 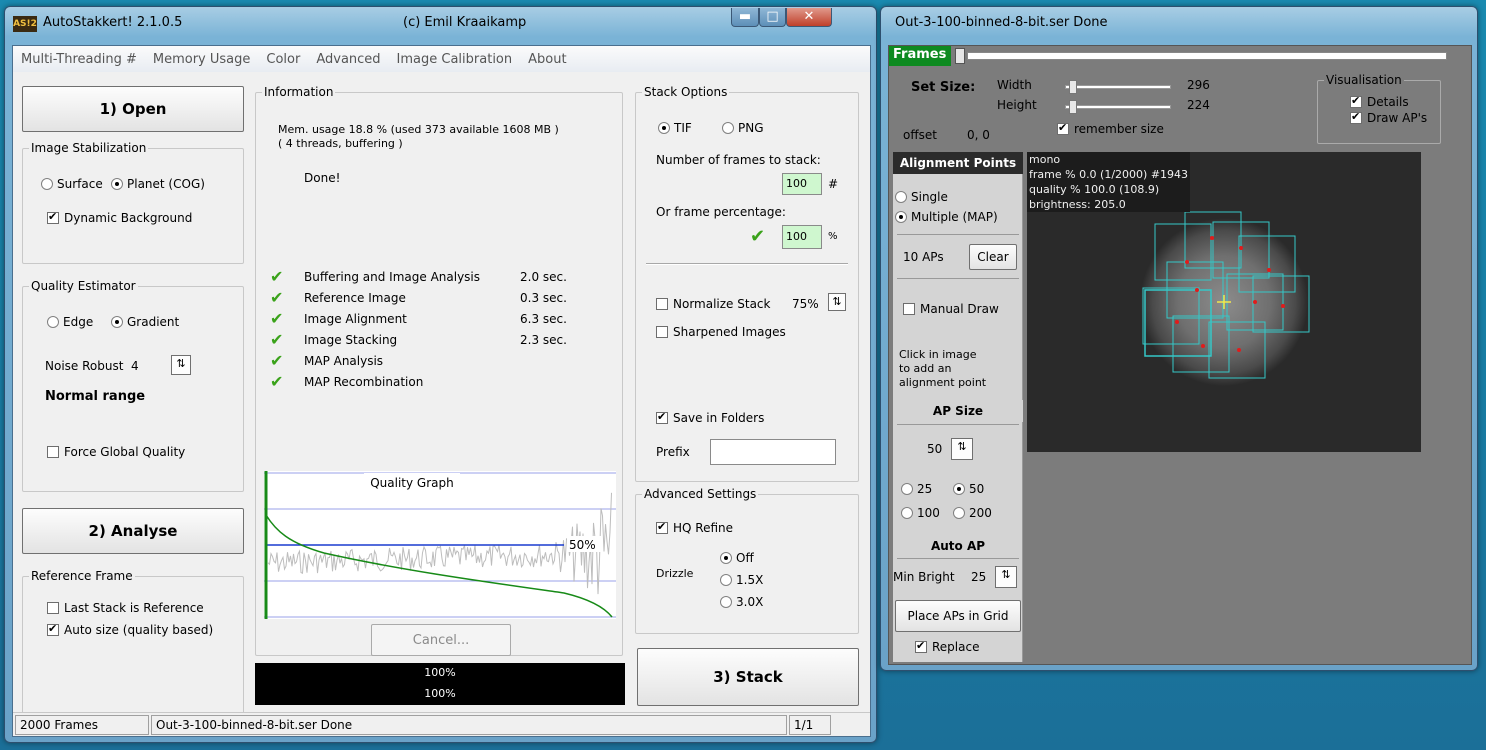 I want to click on drizzle-30-radio: 3.0X, so click(x=741, y=602).